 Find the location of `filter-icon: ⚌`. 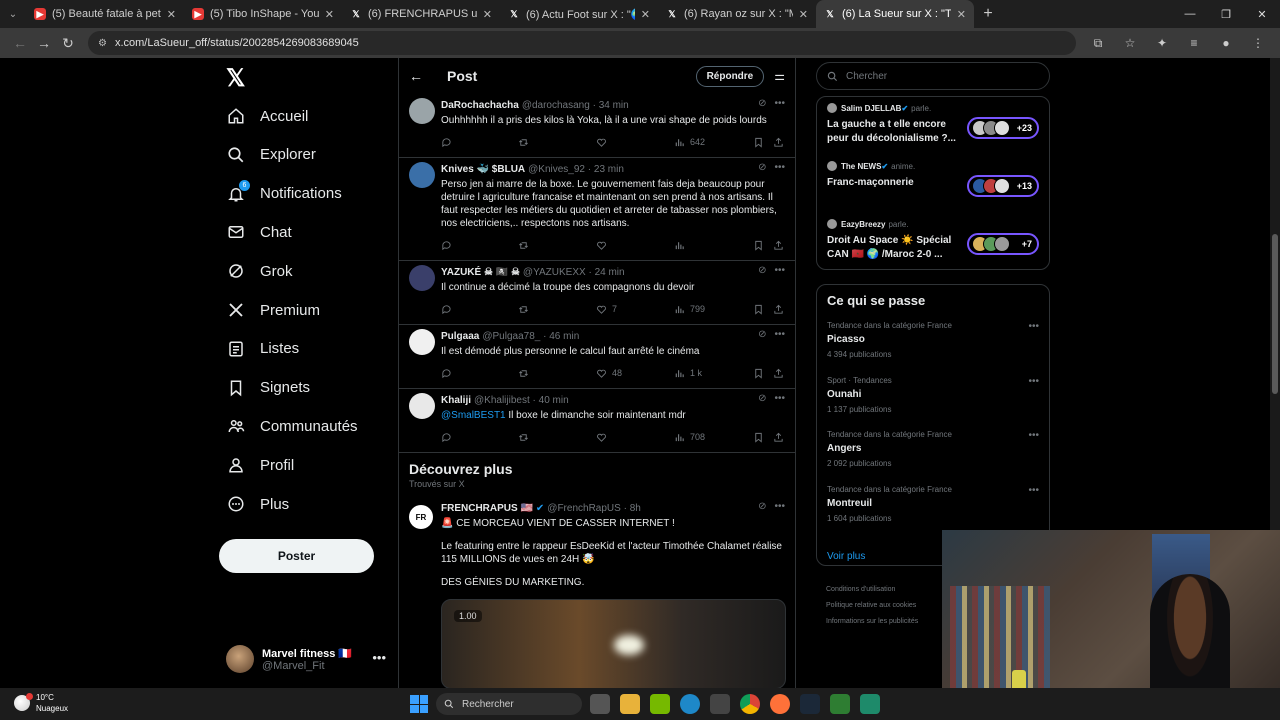

filter-icon: ⚌ is located at coordinates (779, 76).